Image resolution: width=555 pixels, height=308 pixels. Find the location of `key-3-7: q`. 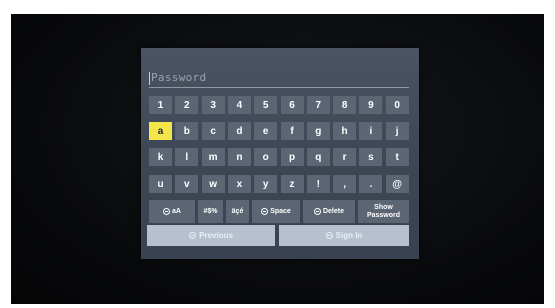

key-3-7: q is located at coordinates (318, 157).